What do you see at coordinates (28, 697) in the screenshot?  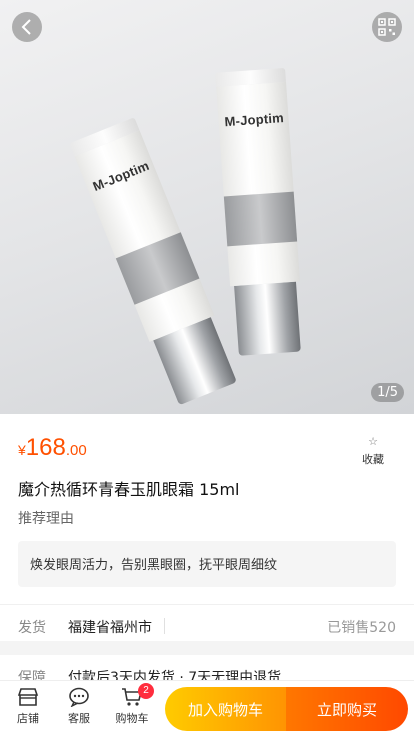 I see `store-icon` at bounding box center [28, 697].